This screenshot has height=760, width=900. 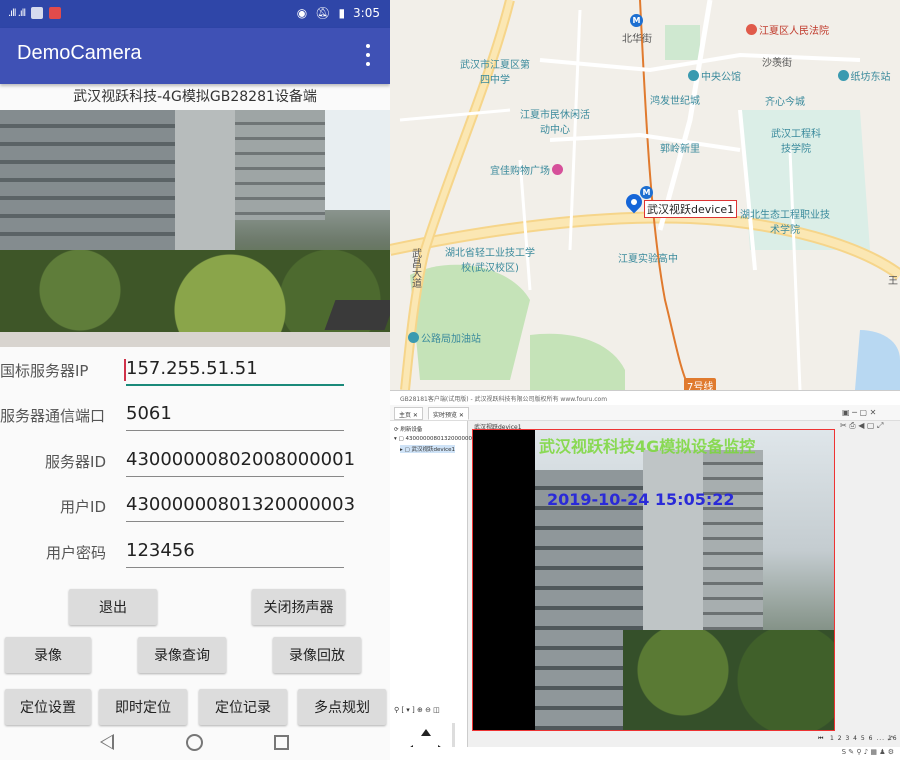 I want to click on form-row-server-id: 服务器ID 43000000802008000001, so click(x=195, y=461).